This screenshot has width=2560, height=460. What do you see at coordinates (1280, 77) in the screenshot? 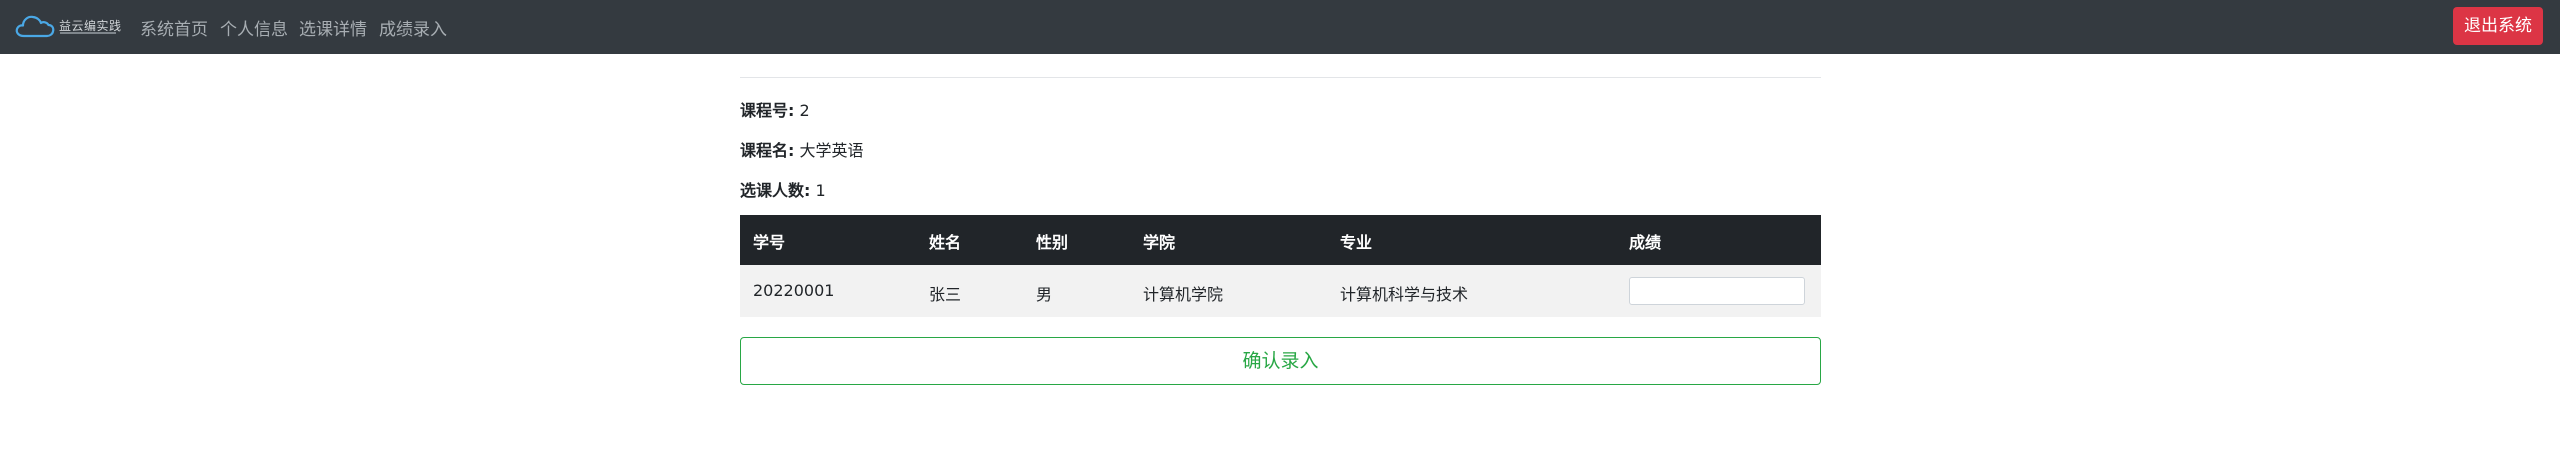
I see `section-divider` at bounding box center [1280, 77].